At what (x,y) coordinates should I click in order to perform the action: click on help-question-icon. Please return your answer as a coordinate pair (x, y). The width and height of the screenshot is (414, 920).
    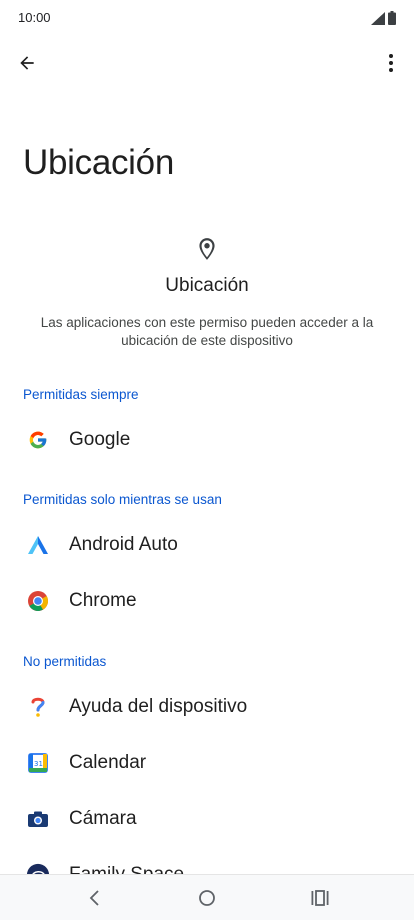
    Looking at the image, I should click on (38, 707).